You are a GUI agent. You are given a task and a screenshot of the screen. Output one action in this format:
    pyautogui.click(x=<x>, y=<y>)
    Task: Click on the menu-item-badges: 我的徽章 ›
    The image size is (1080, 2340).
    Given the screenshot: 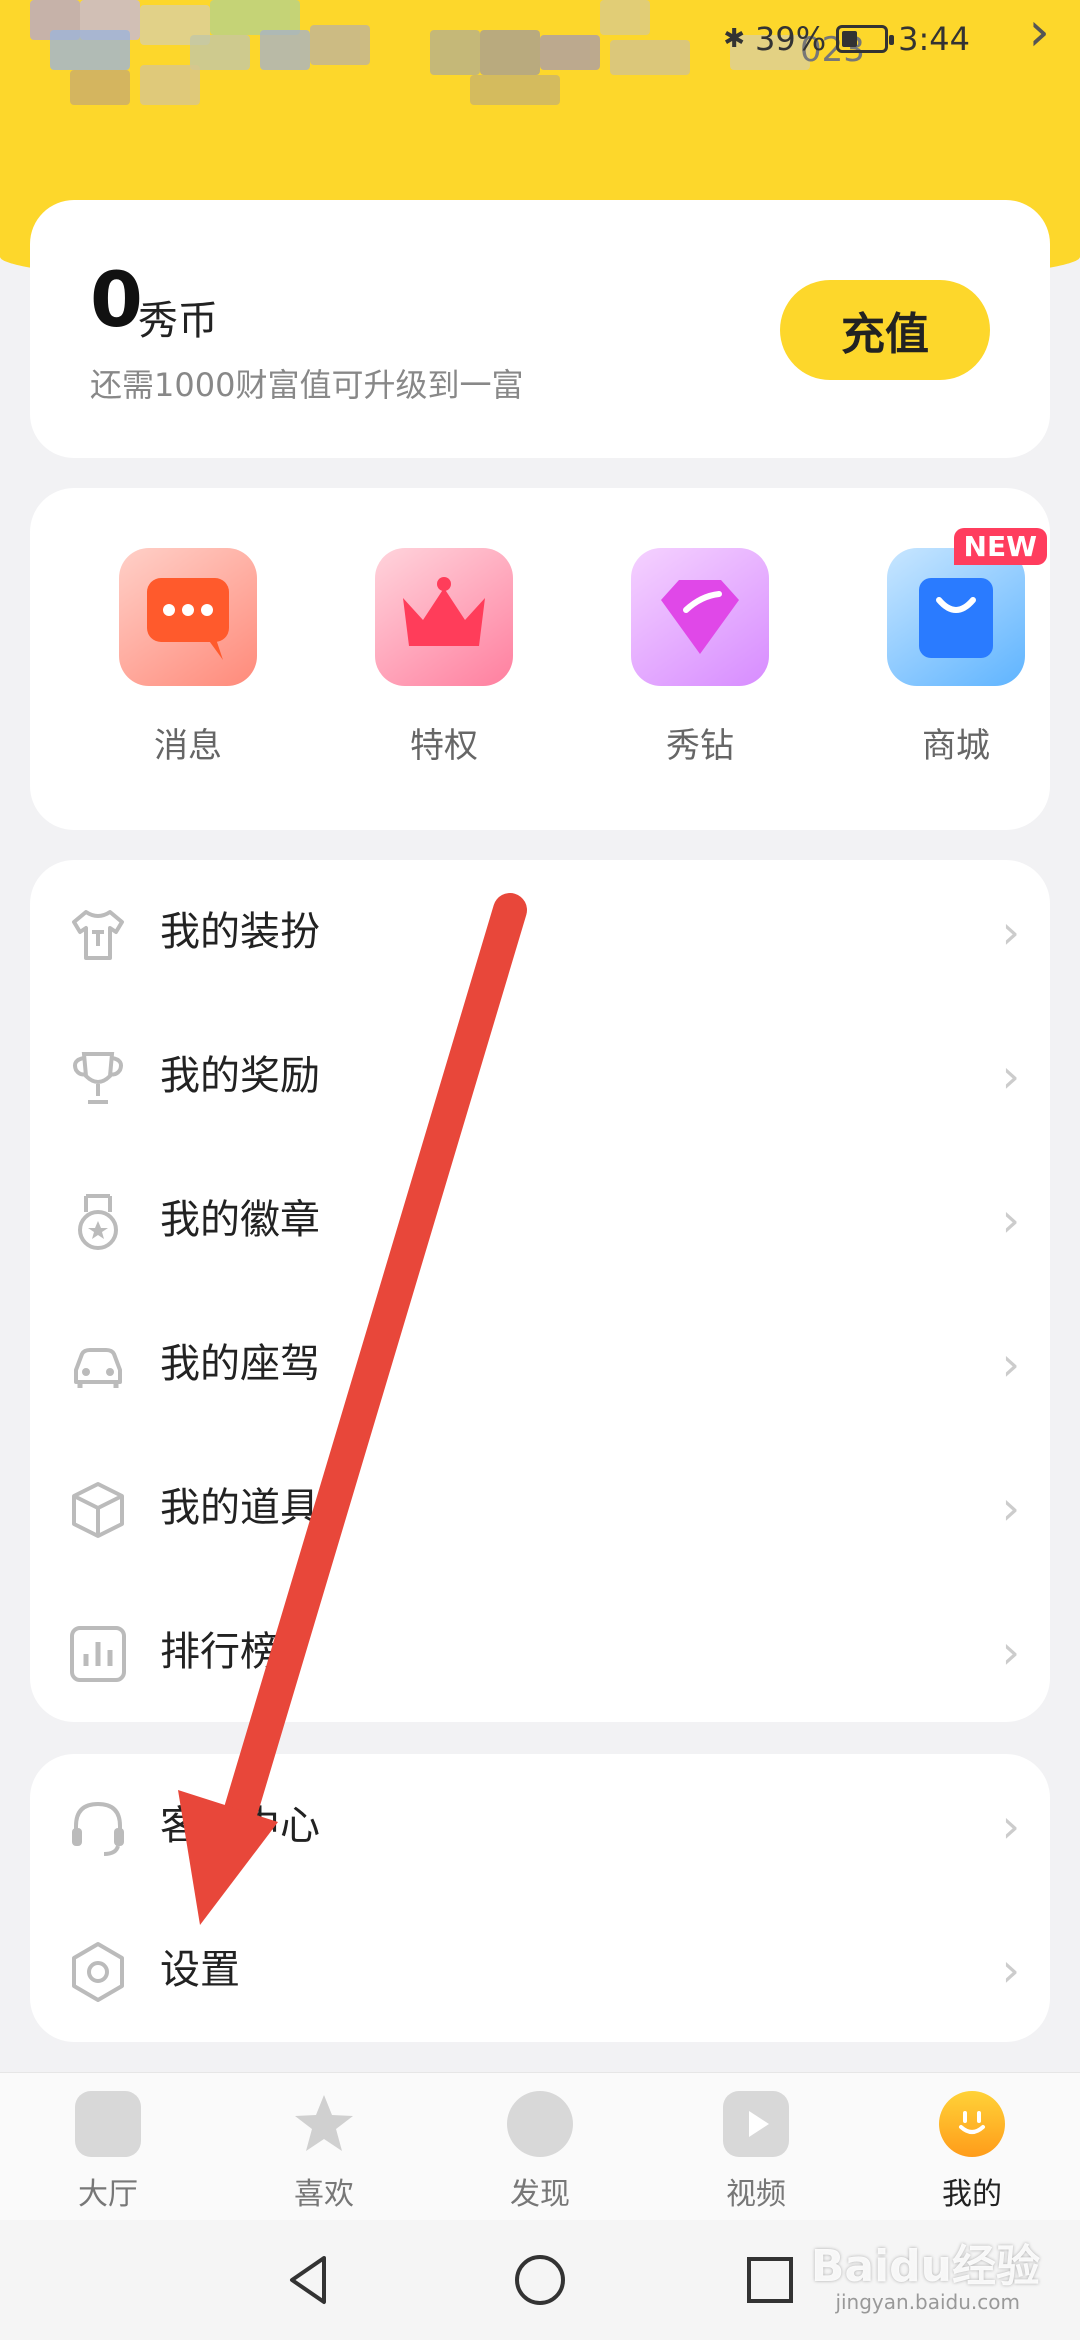 What is the action you would take?
    pyautogui.click(x=540, y=1220)
    